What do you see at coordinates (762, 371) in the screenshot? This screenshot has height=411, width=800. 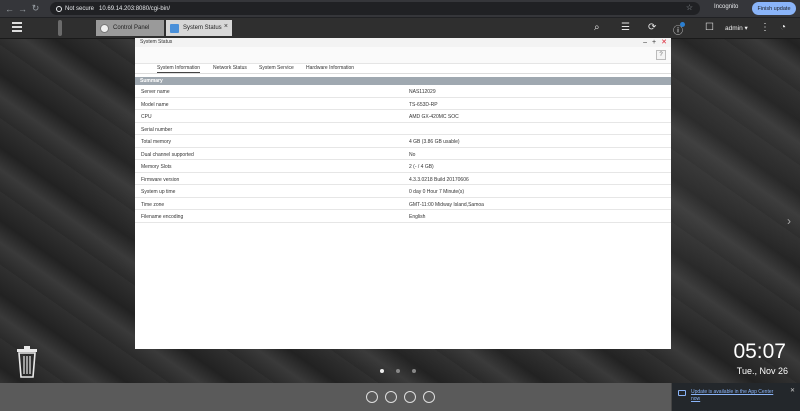 I see `desktop-date: Tue., Nov 26` at bounding box center [762, 371].